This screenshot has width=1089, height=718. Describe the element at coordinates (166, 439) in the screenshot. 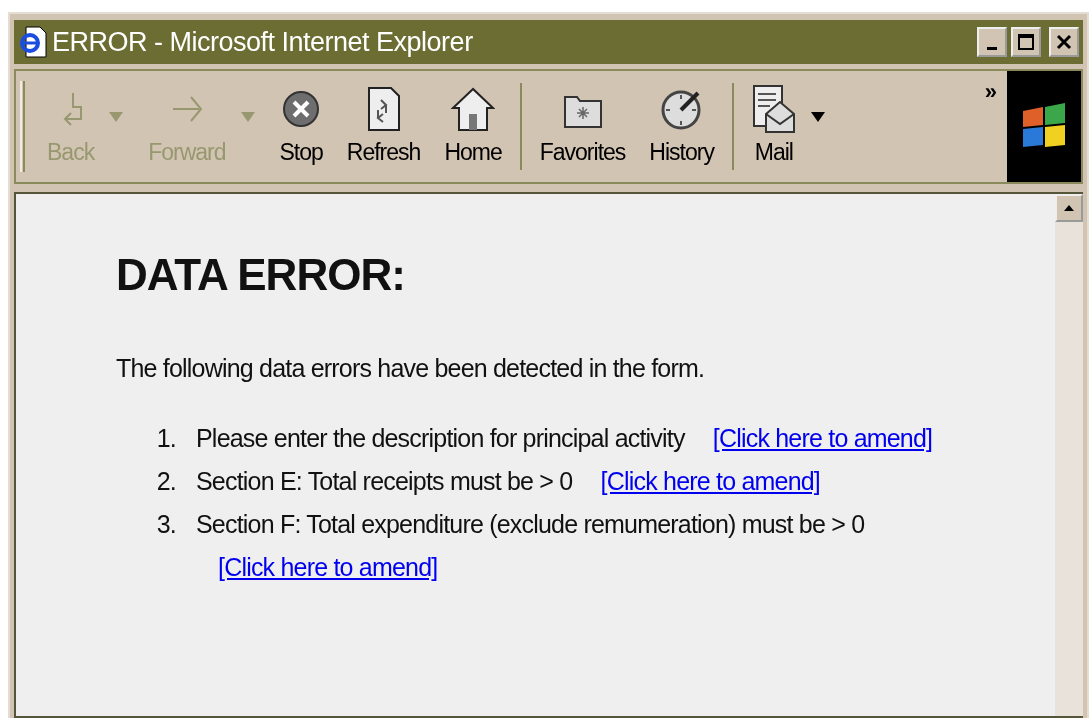

I see `list-number: 1.` at that location.